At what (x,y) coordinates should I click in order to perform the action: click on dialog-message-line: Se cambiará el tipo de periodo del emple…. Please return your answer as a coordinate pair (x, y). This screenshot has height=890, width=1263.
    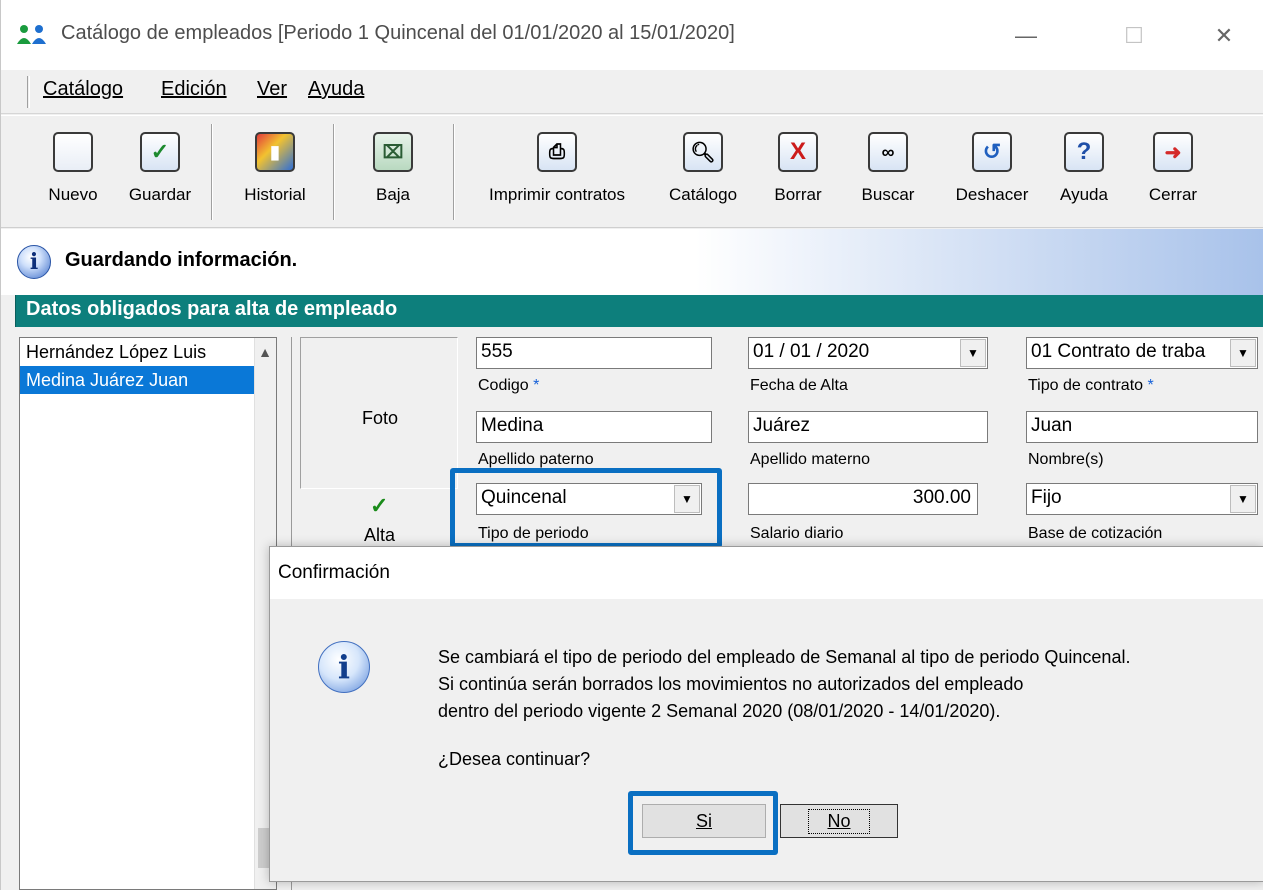
    Looking at the image, I should click on (784, 657).